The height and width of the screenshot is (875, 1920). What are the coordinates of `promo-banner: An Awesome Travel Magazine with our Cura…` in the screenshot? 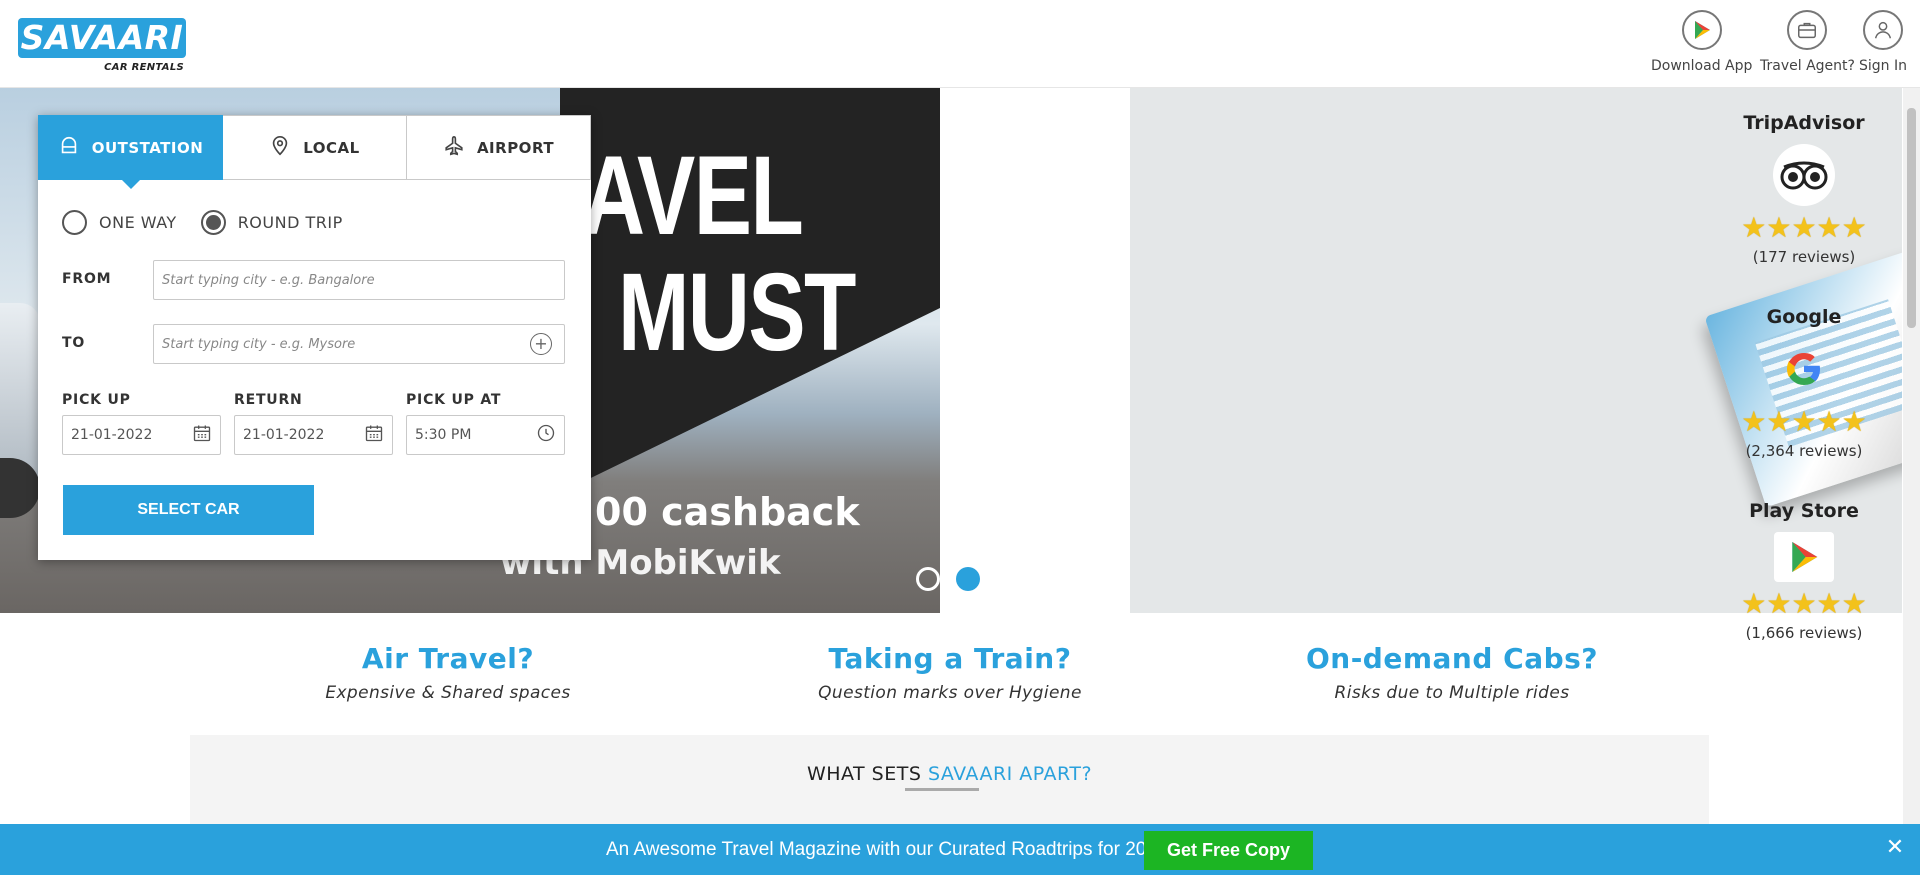 It's located at (960, 849).